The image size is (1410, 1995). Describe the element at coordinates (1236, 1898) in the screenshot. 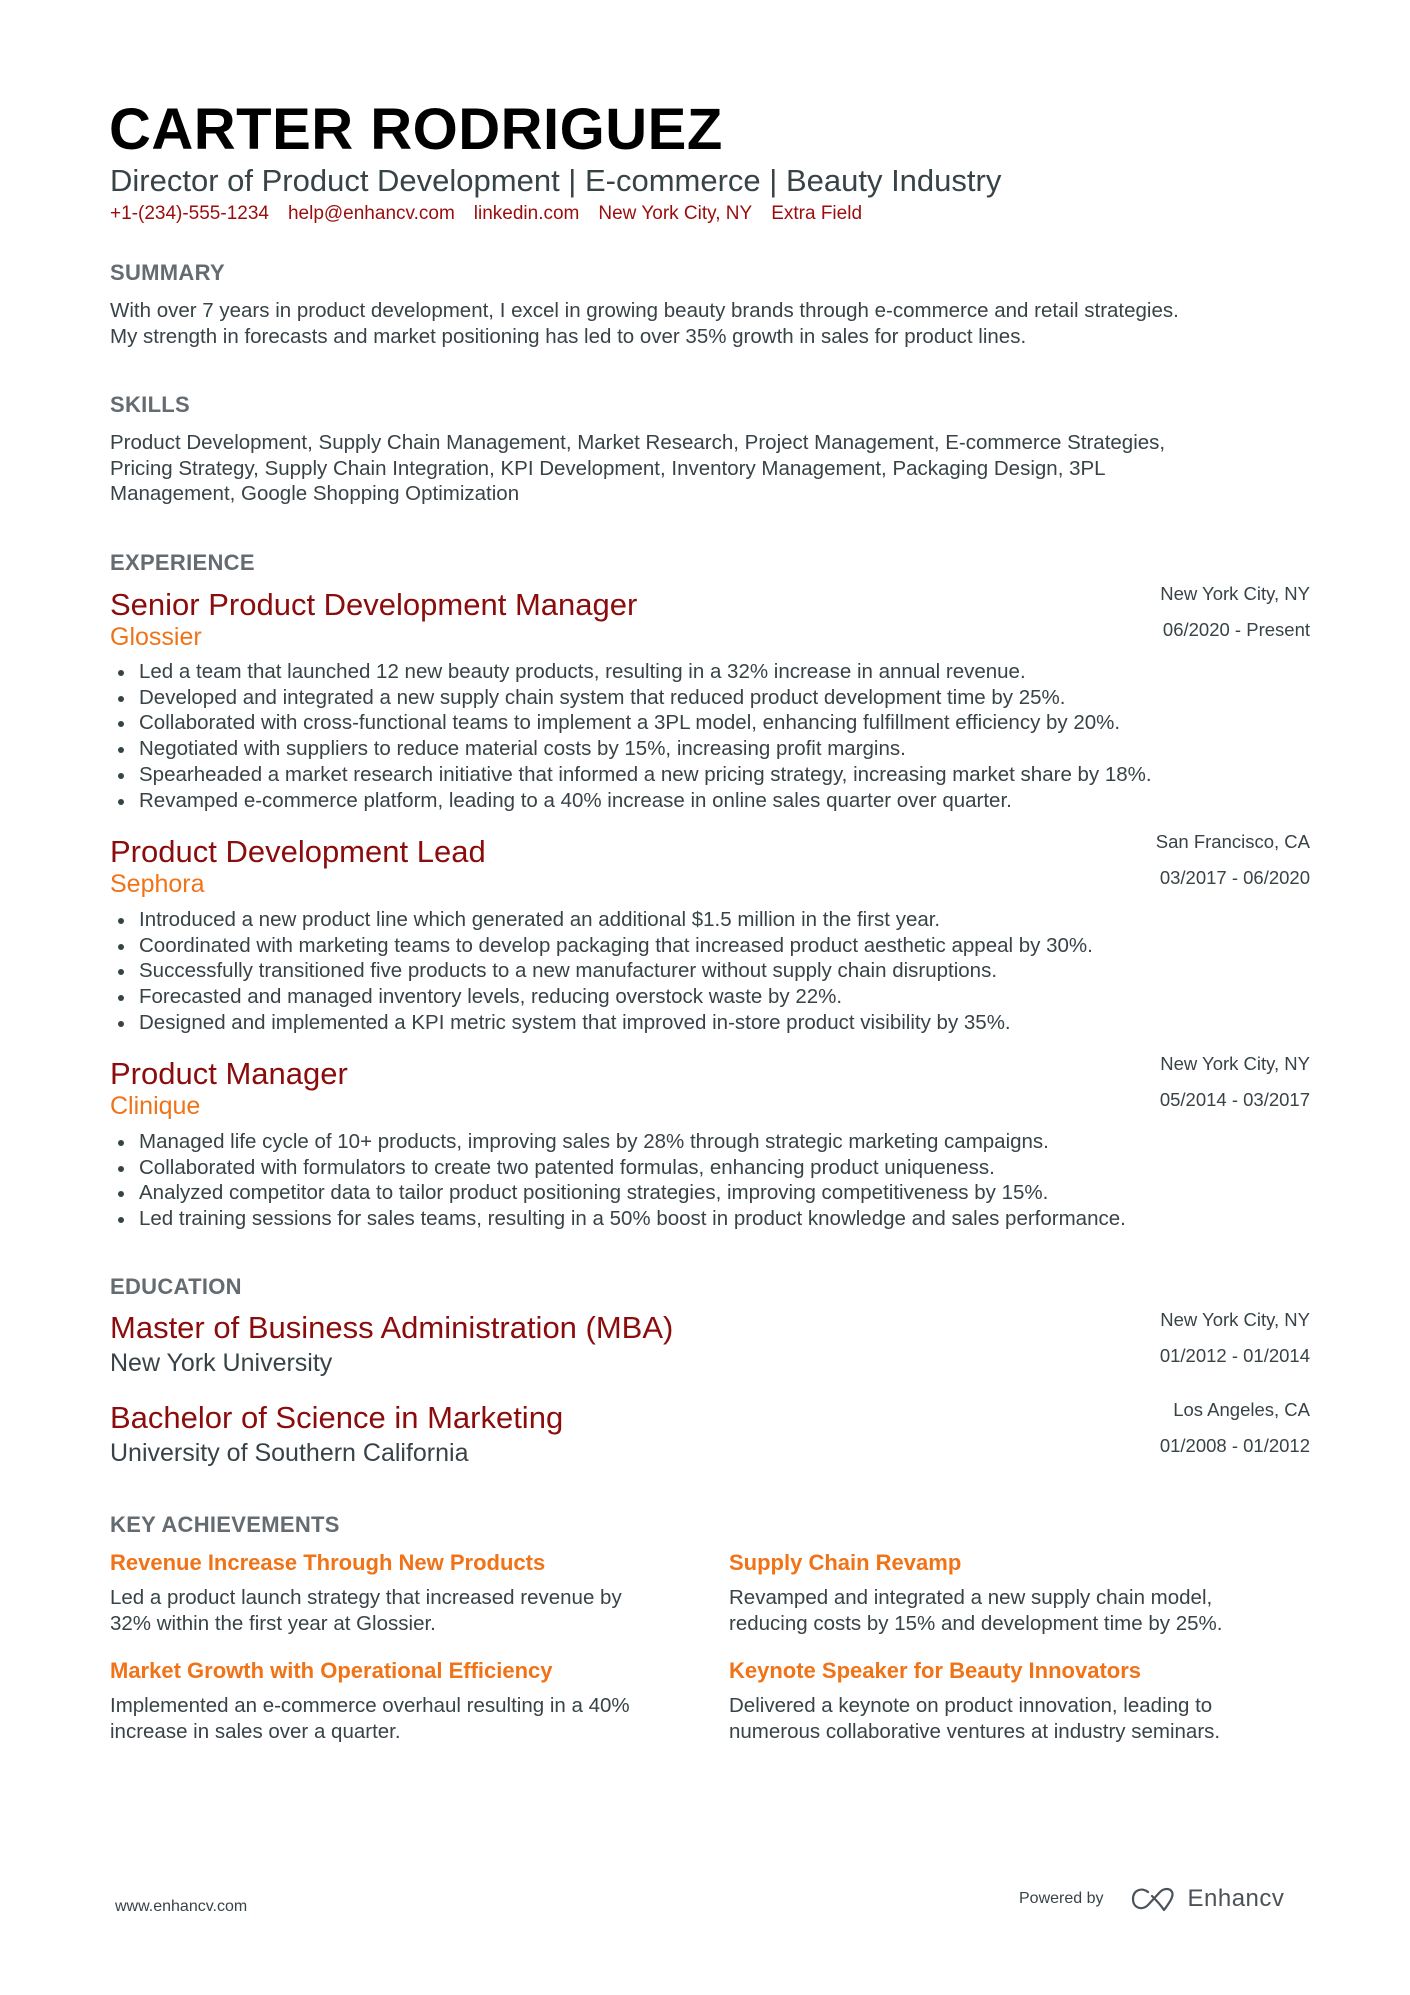

I see `enhancv-brand: Enhancv` at that location.